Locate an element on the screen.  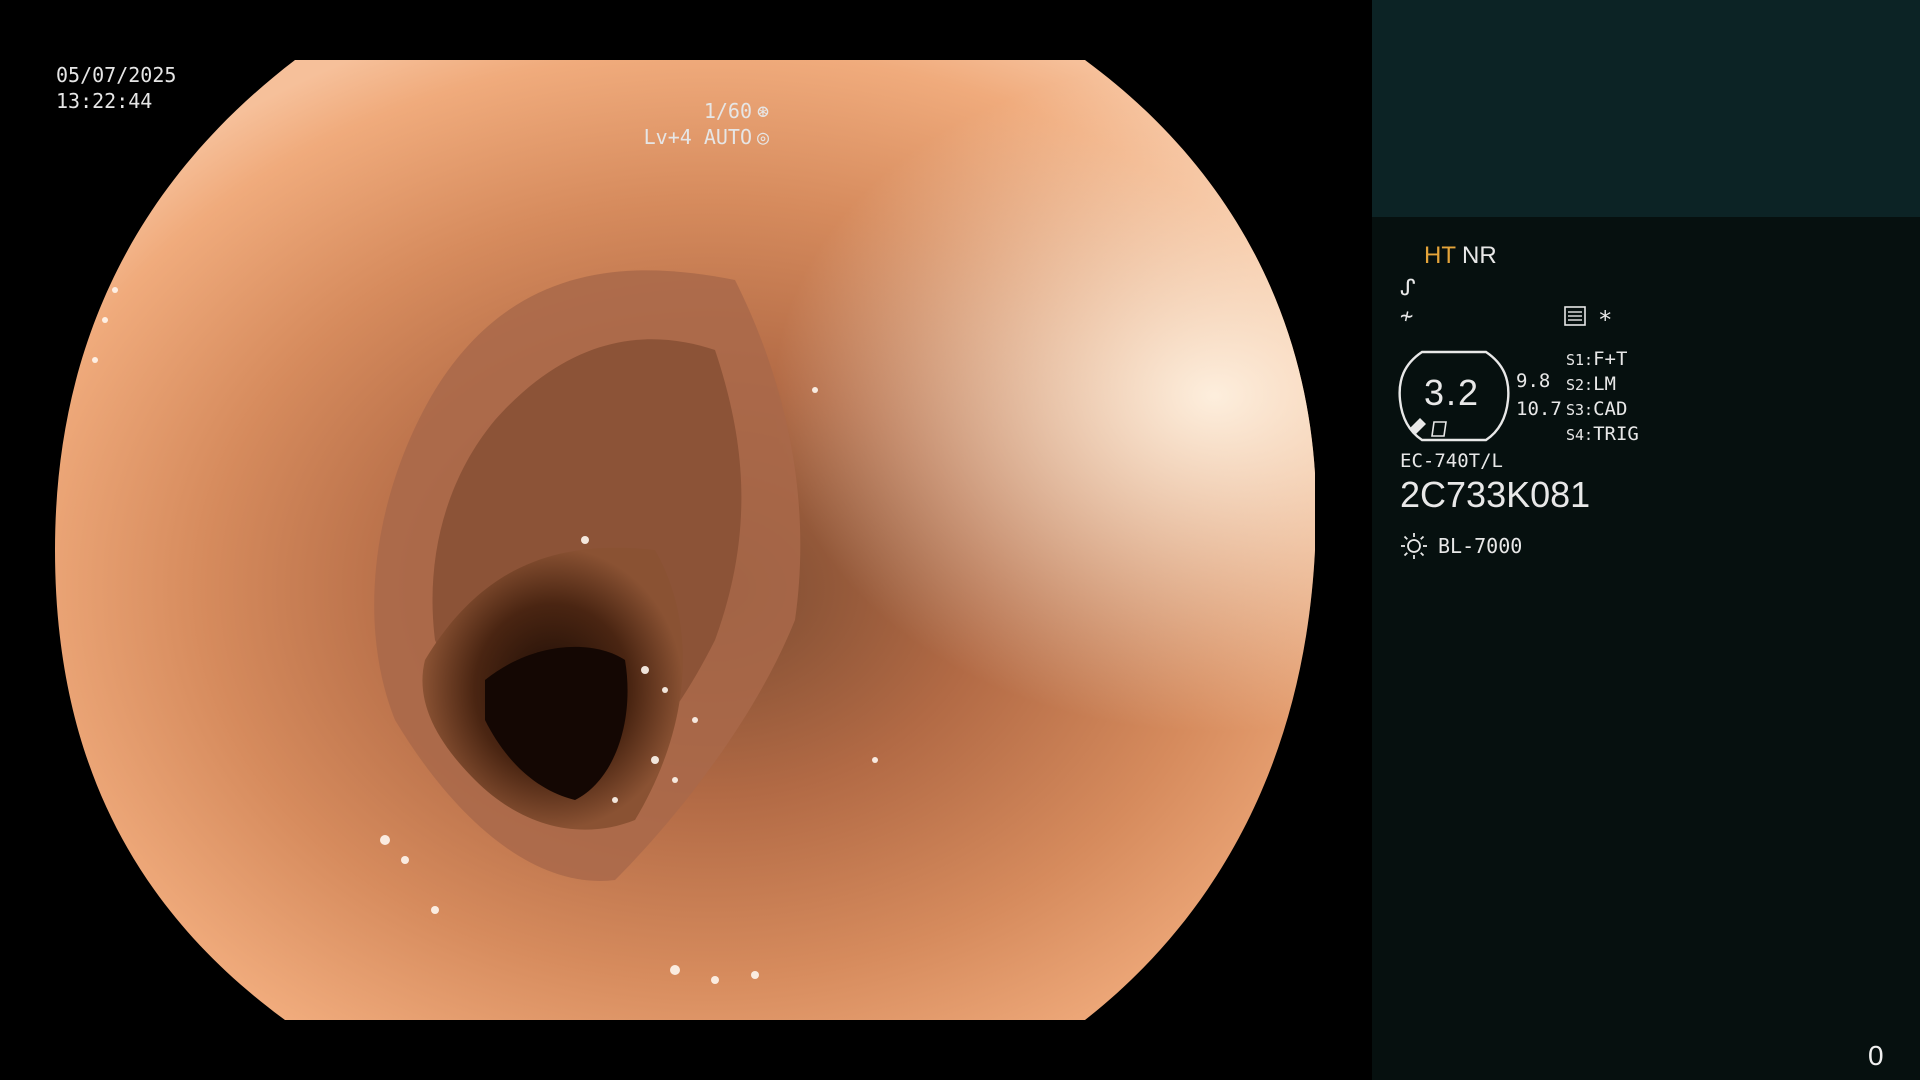
slot-3-key: S3: is located at coordinates (1580, 410).